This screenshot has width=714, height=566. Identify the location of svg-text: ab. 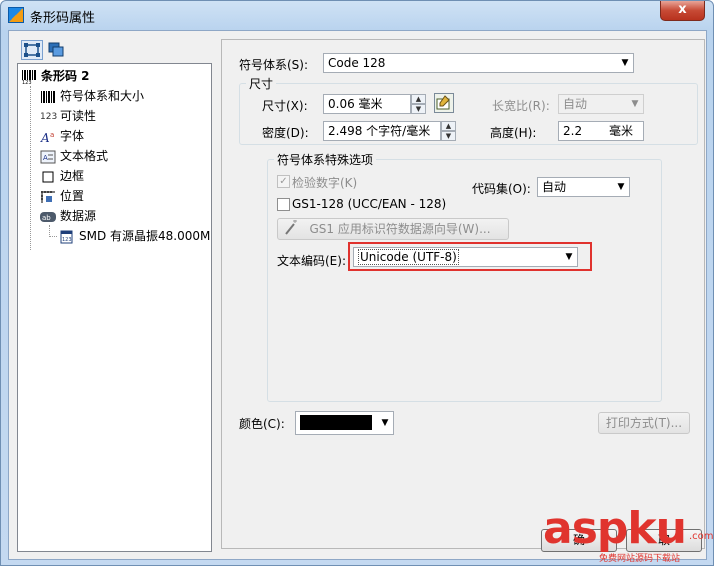
(46, 218).